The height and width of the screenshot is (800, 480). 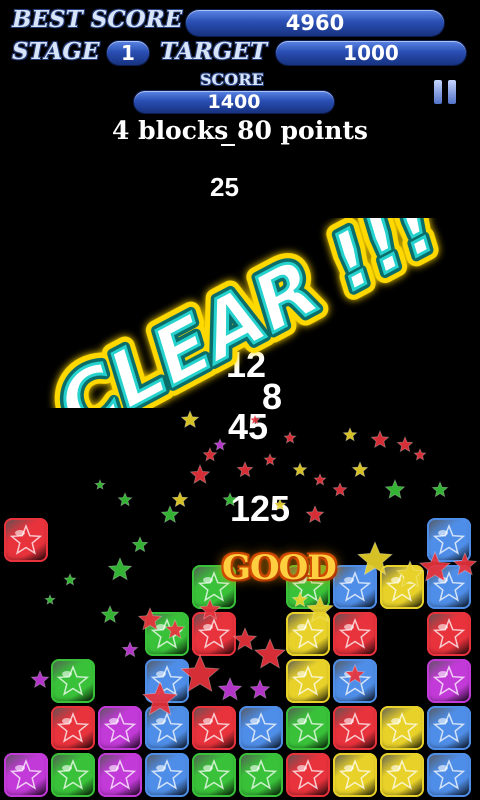 What do you see at coordinates (260, 508) in the screenshot?
I see `popup-points: 125` at bounding box center [260, 508].